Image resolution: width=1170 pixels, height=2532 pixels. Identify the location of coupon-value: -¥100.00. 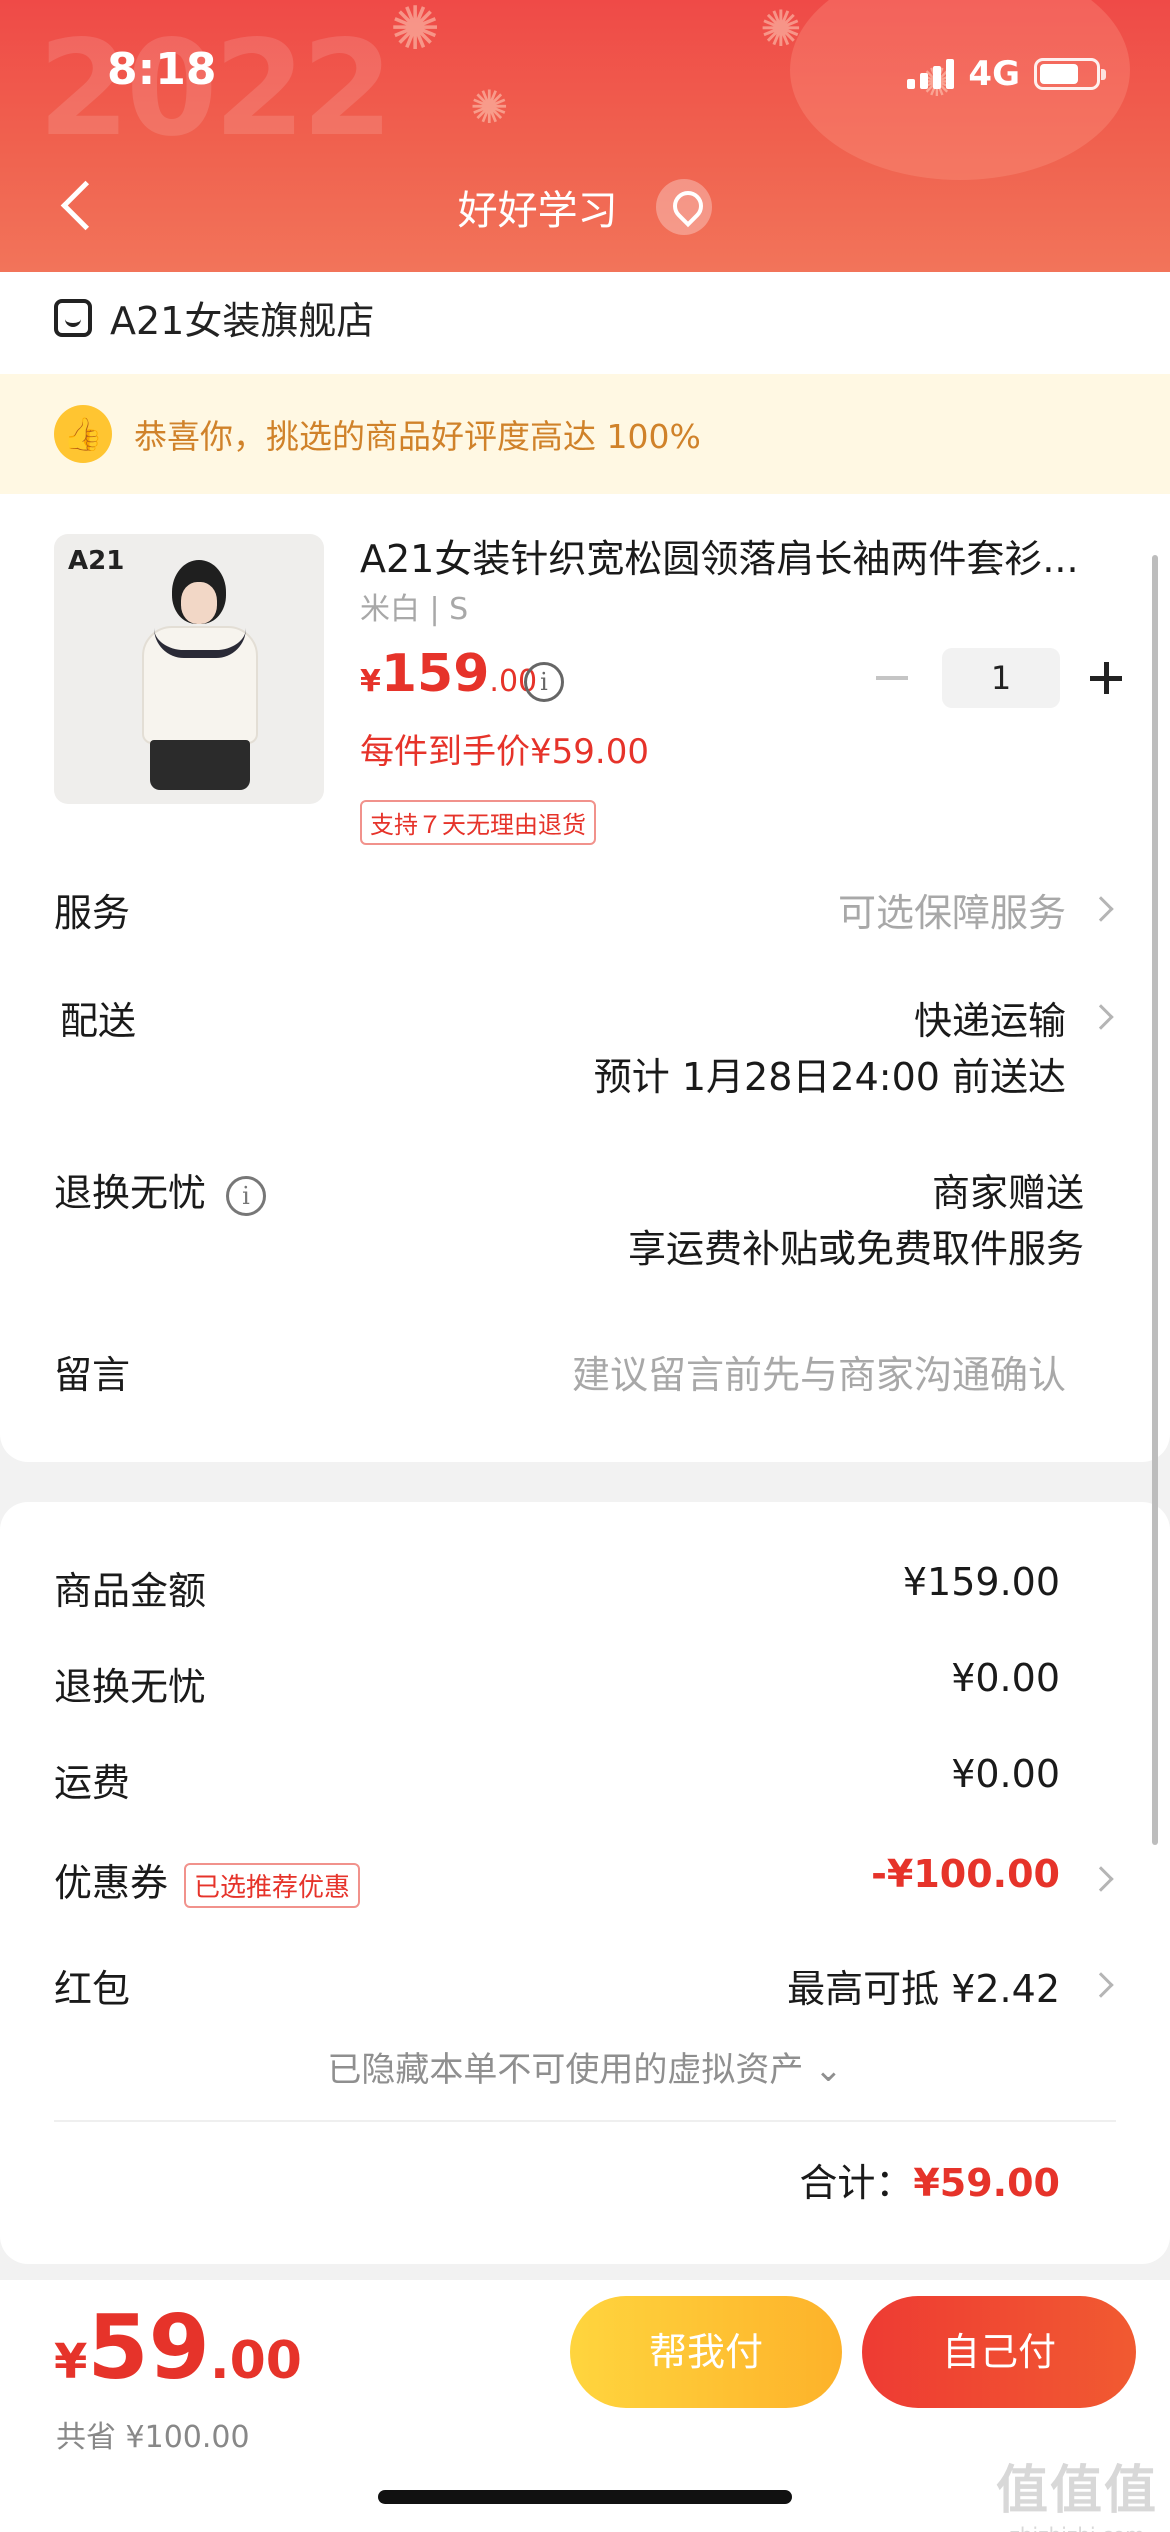
(965, 1874).